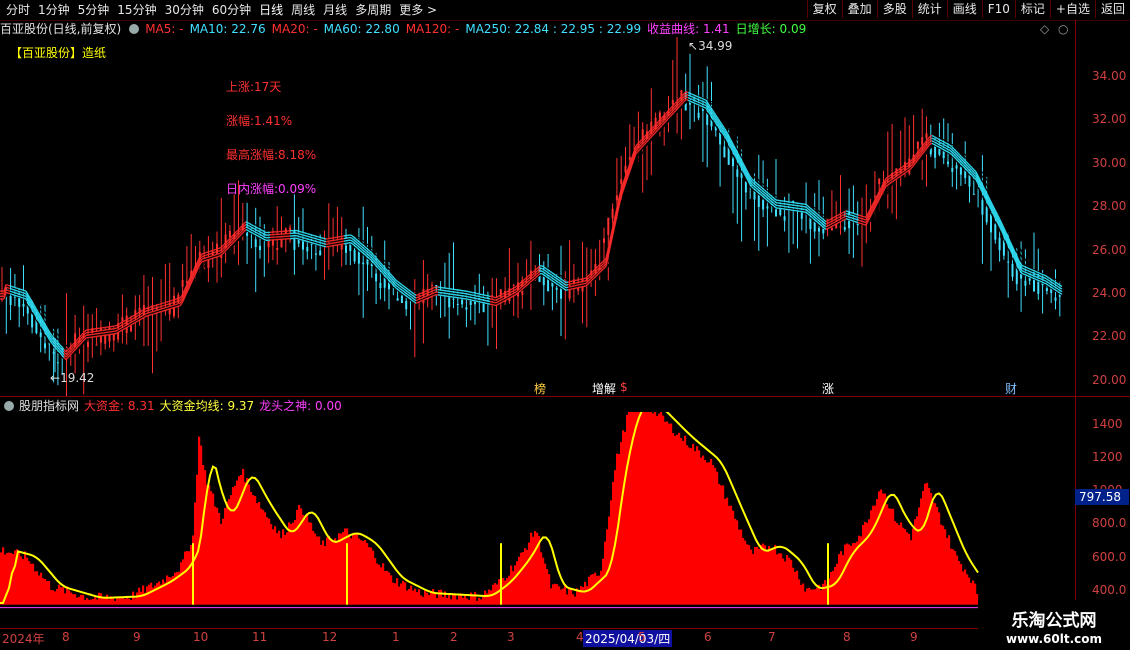 The image size is (1130, 650). Describe the element at coordinates (227, 29) in the screenshot. I see `ma-value-1: MA10: 22.76` at that location.